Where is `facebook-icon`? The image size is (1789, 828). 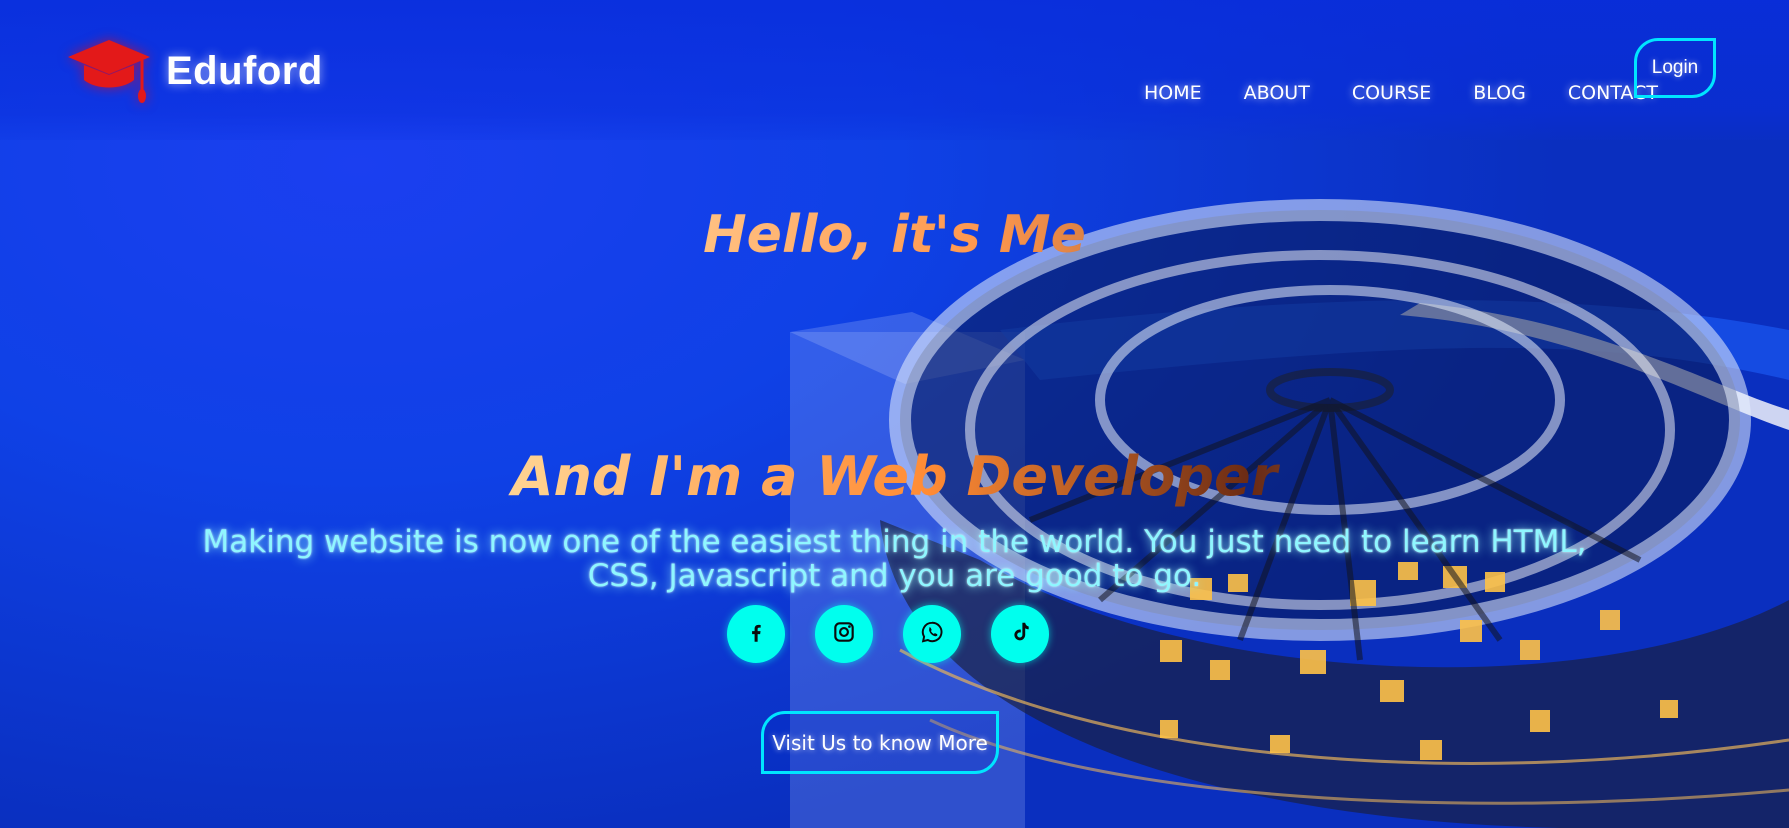
facebook-icon is located at coordinates (756, 634).